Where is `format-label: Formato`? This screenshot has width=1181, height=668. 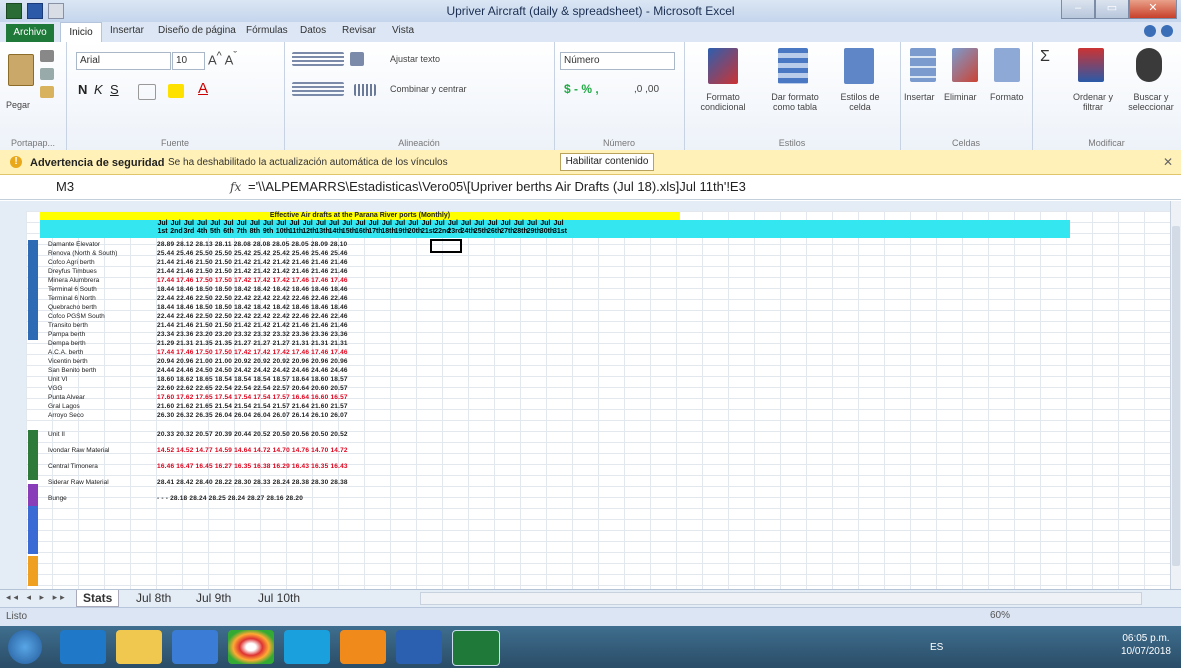
format-label: Formato is located at coordinates (1007, 97).